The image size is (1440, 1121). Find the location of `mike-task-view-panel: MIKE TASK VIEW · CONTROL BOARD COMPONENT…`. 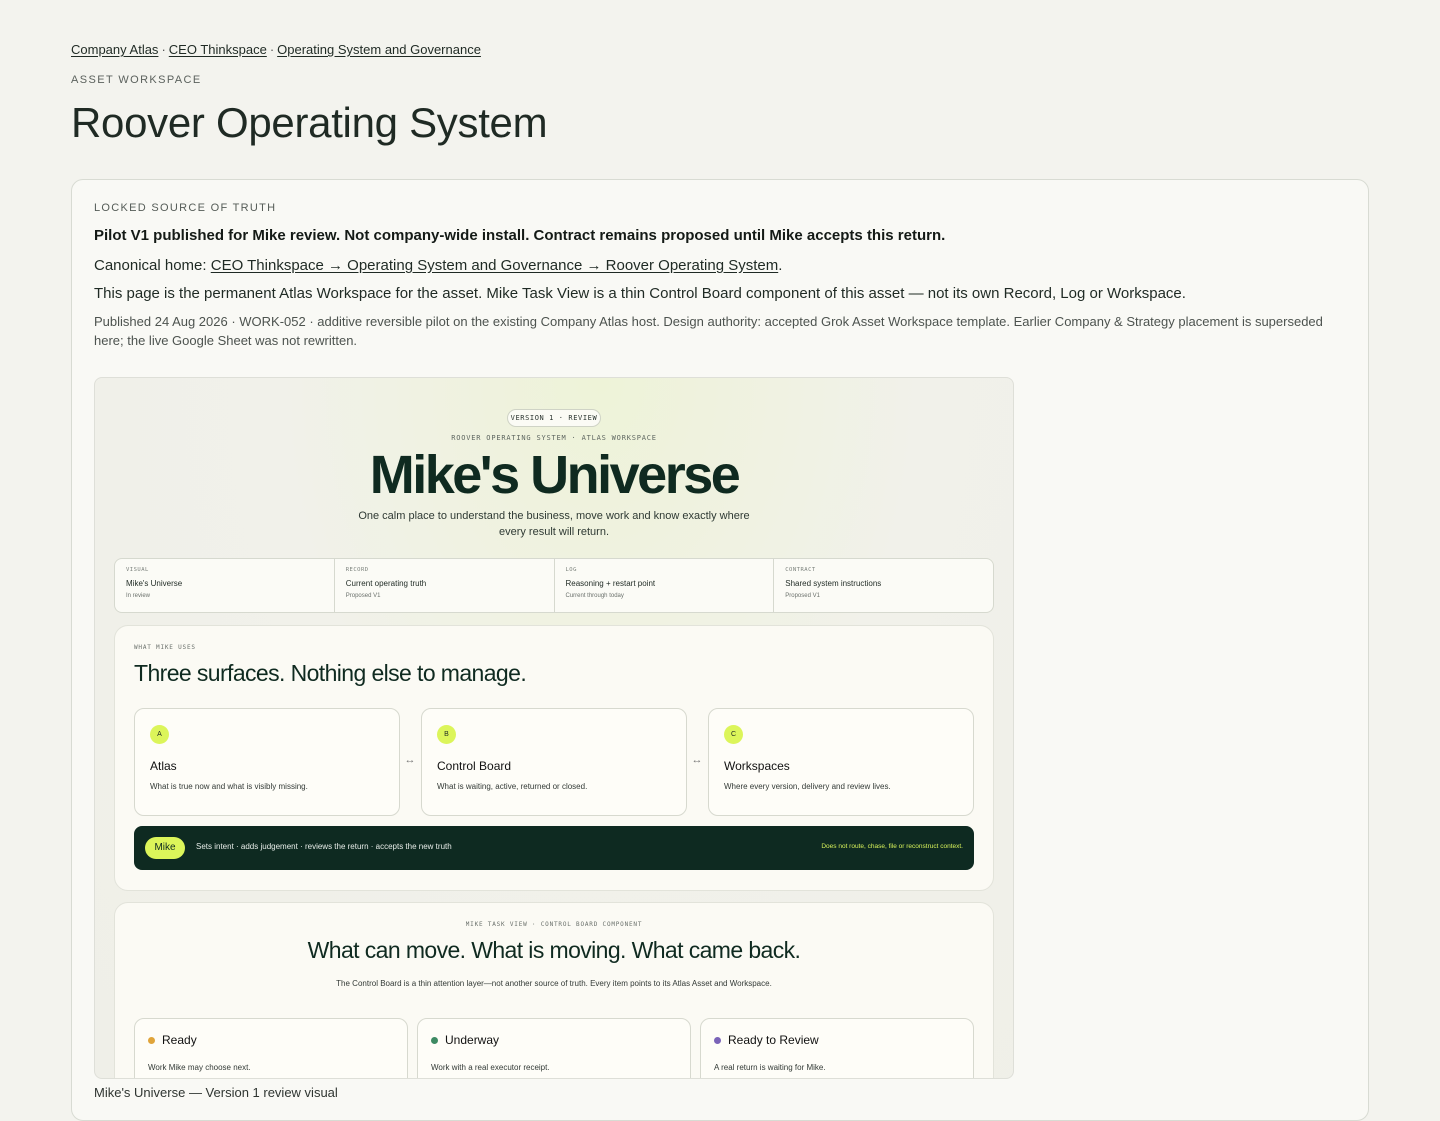

mike-task-view-panel: MIKE TASK VIEW · CONTROL BOARD COMPONENT… is located at coordinates (554, 990).